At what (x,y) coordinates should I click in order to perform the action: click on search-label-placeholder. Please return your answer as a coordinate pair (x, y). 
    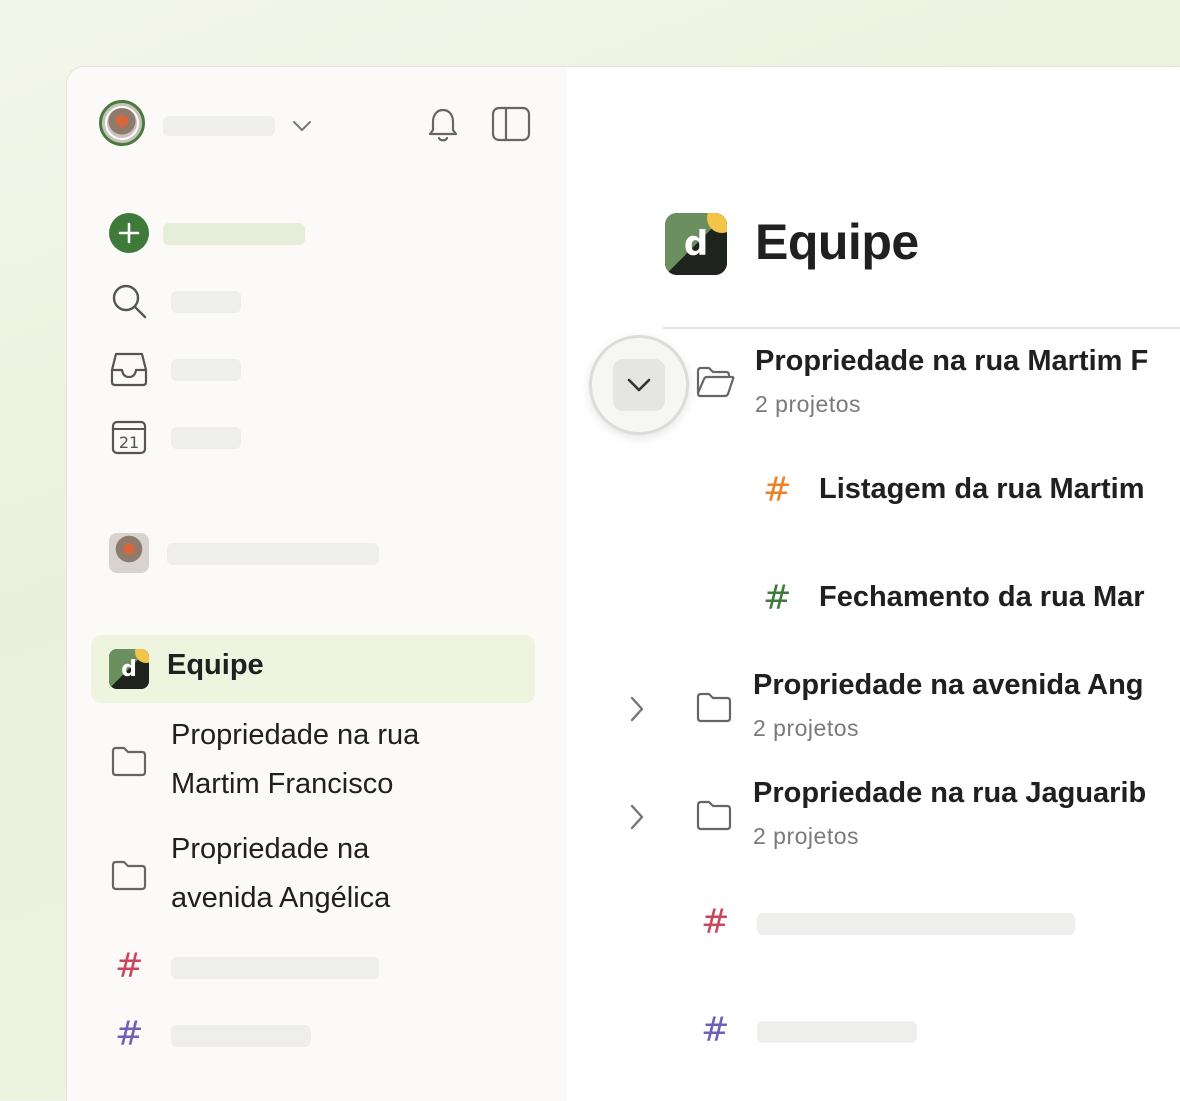
    Looking at the image, I should click on (206, 302).